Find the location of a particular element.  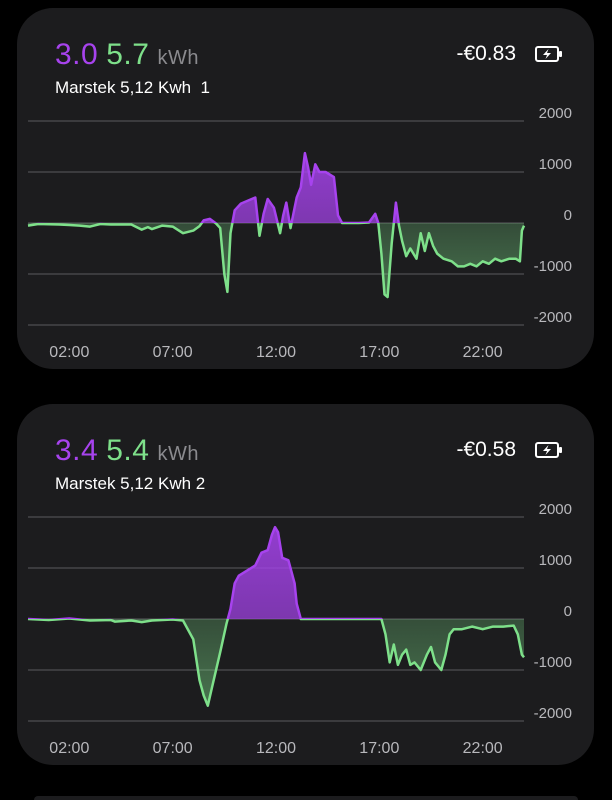

discharged-kwh: 5.4 is located at coordinates (128, 450).